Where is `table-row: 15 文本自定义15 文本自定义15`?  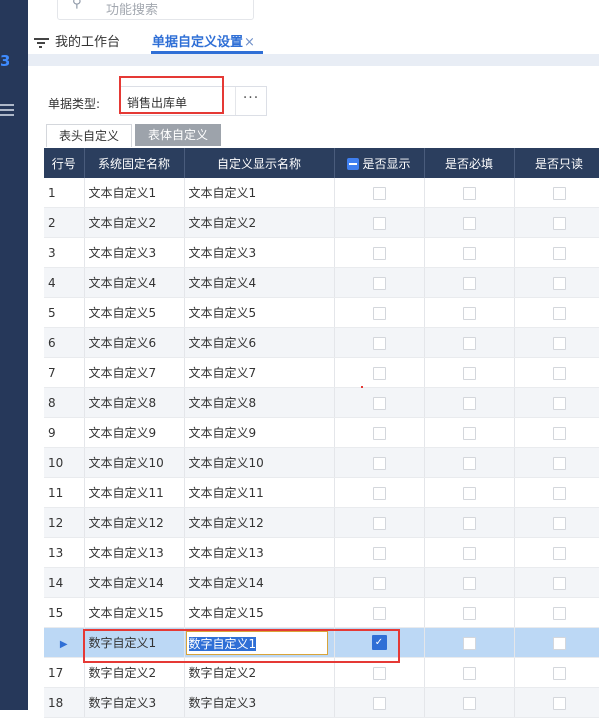 table-row: 15 文本自定义15 文本自定义15 is located at coordinates (321, 612).